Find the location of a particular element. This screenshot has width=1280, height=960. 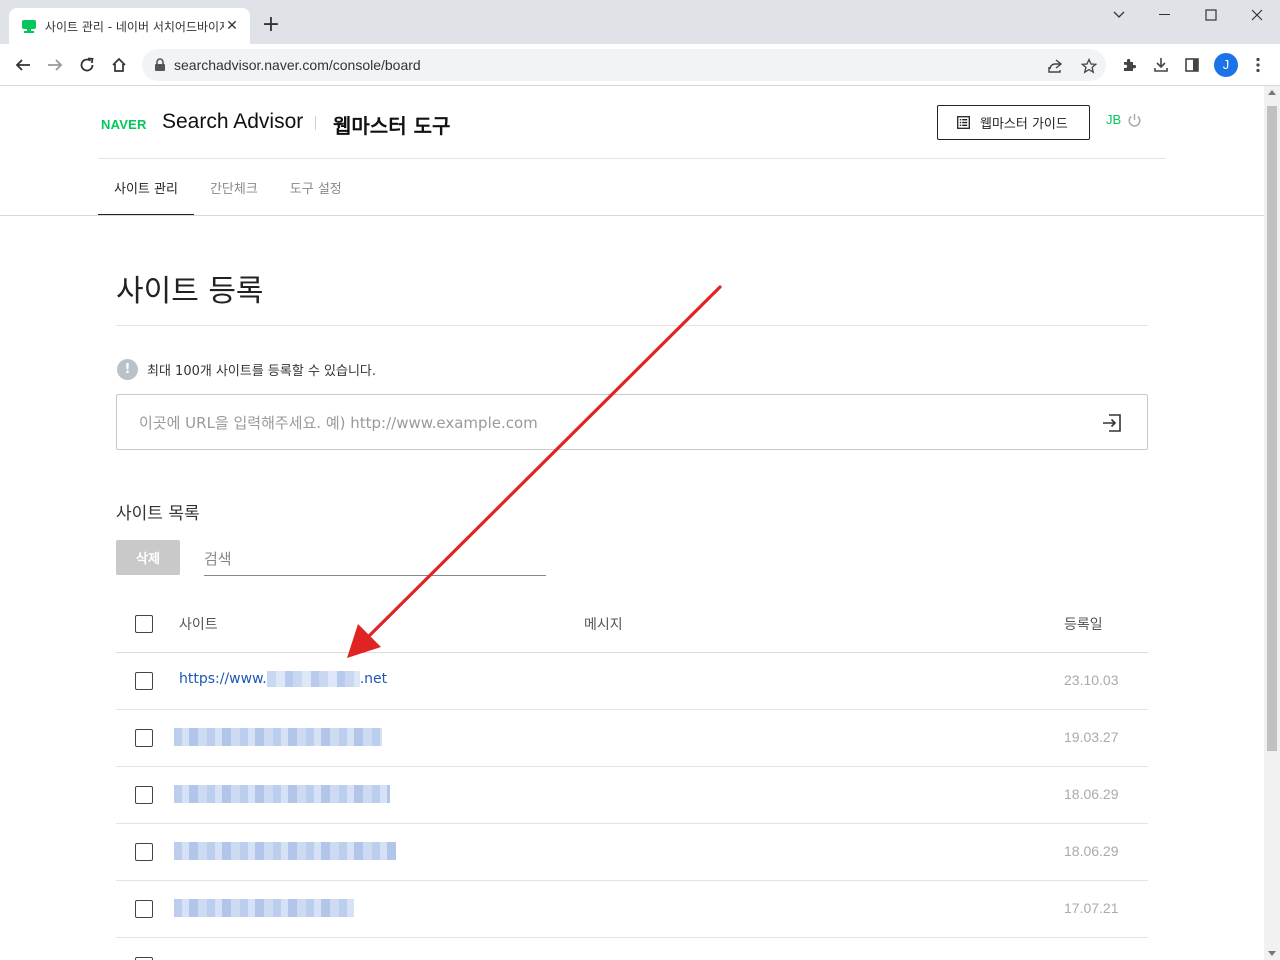

site-url-suffix: .net is located at coordinates (373, 679).